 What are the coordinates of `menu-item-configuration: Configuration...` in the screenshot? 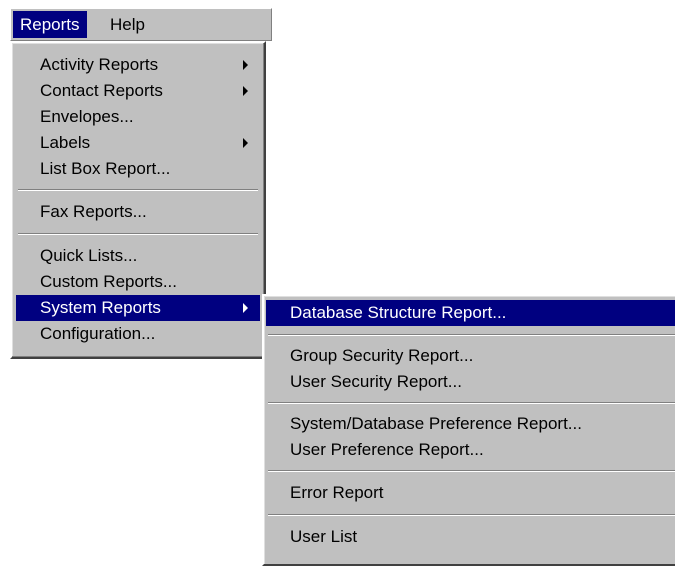 It's located at (138, 334).